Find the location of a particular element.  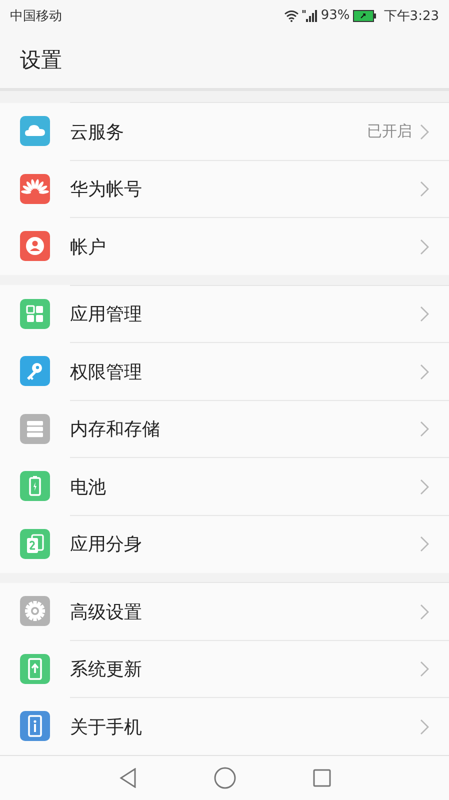

setting-label: 华为帐号 is located at coordinates (245, 189).